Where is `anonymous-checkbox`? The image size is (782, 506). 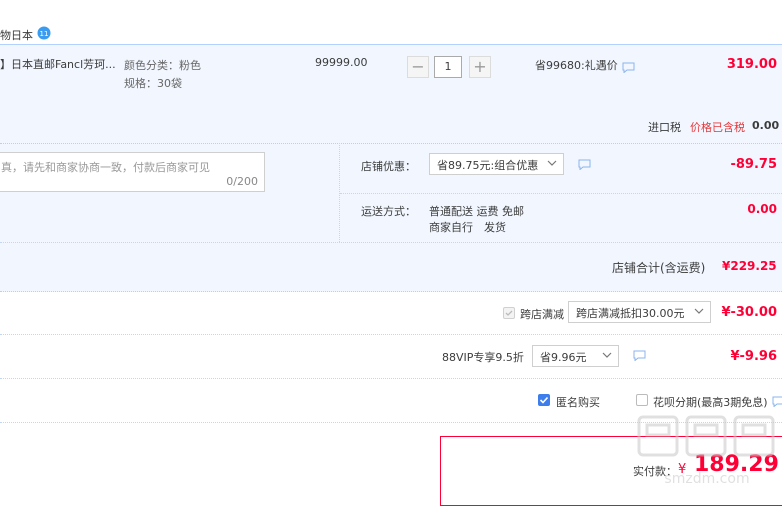 anonymous-checkbox is located at coordinates (544, 400).